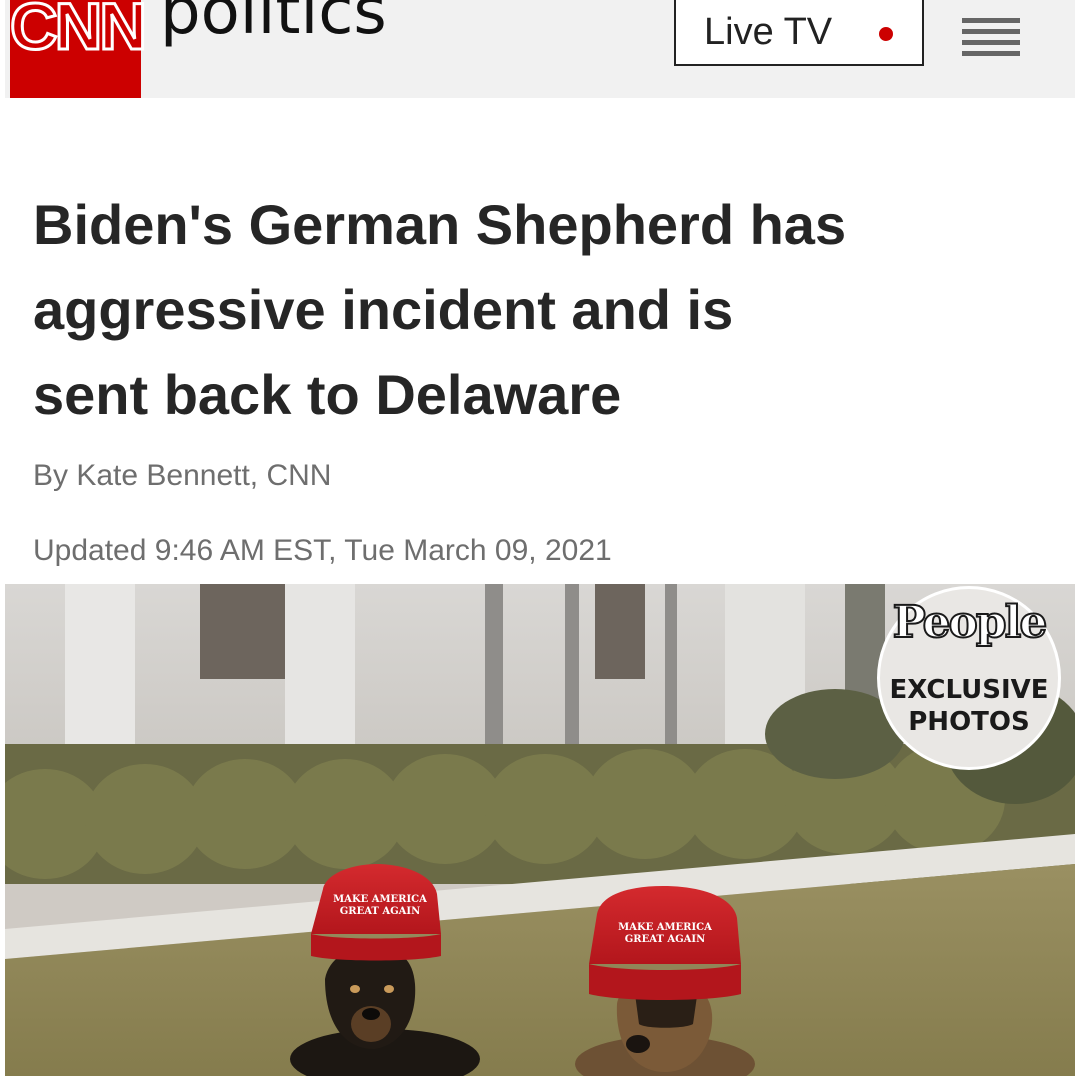  What do you see at coordinates (327, 394) in the screenshot?
I see `headline-line: sent back to Delaware` at bounding box center [327, 394].